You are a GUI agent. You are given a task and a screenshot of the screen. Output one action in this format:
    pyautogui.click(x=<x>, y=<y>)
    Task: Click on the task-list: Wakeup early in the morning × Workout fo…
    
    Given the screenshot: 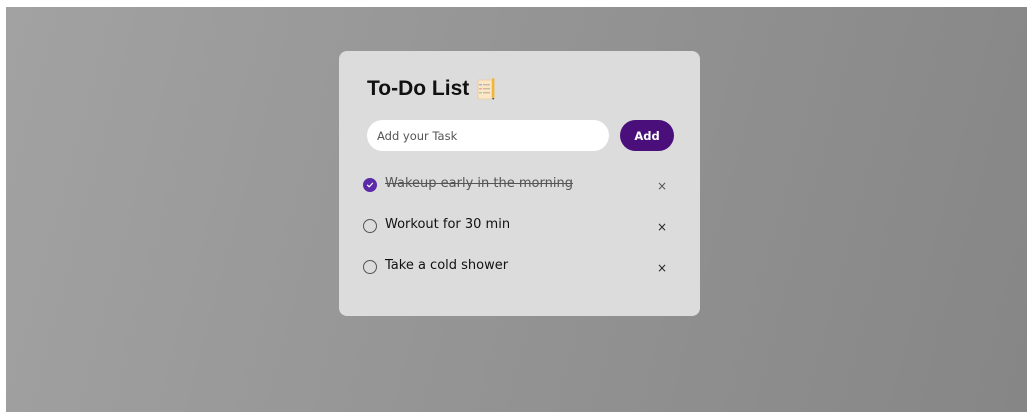 What is the action you would take?
    pyautogui.click(x=518, y=230)
    